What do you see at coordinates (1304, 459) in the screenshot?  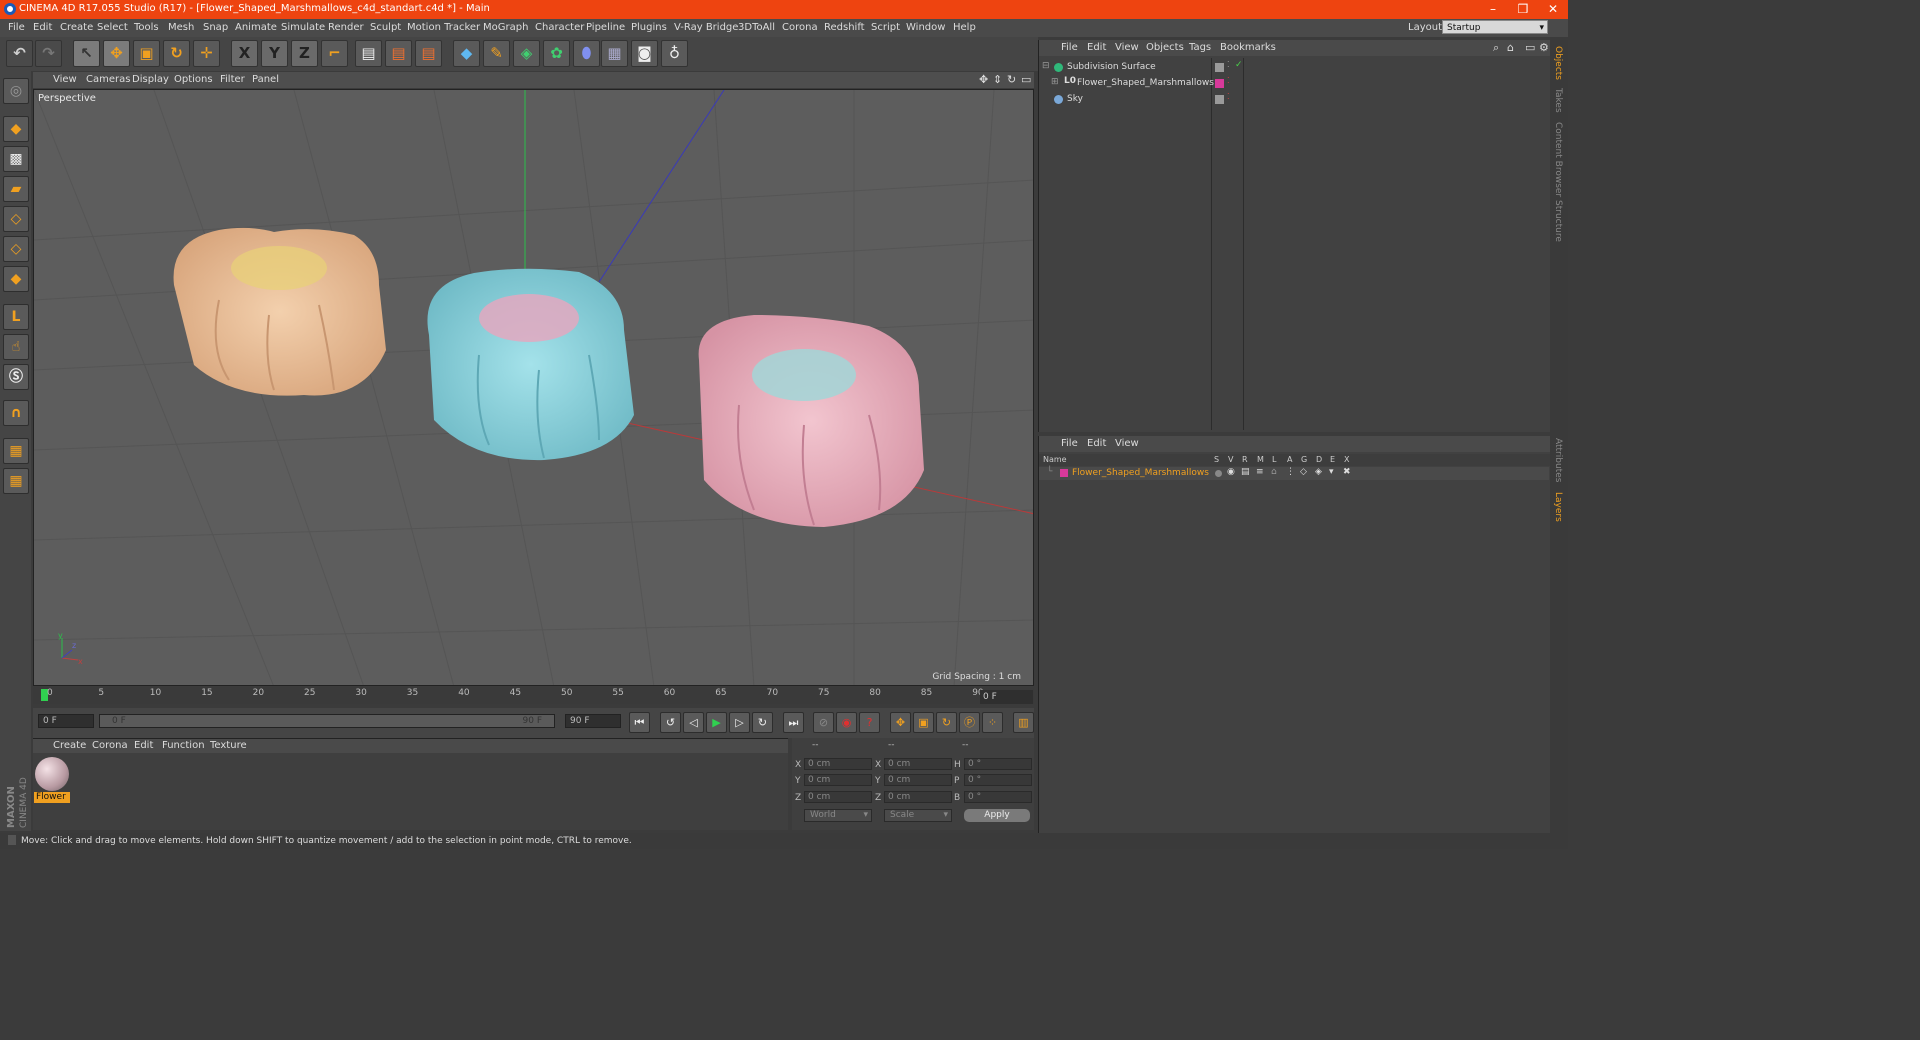 I see `layer-col-generators: G` at bounding box center [1304, 459].